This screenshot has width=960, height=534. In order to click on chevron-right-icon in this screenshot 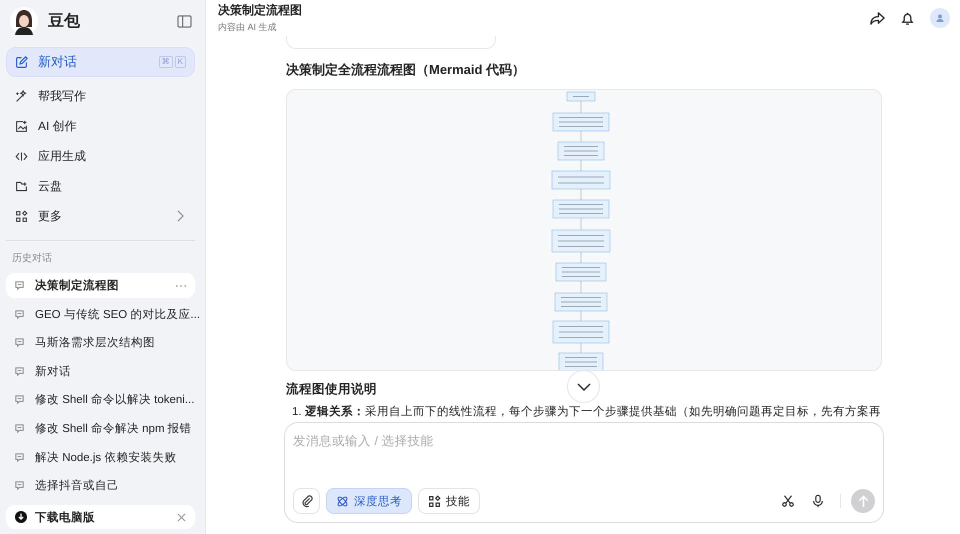, I will do `click(180, 216)`.